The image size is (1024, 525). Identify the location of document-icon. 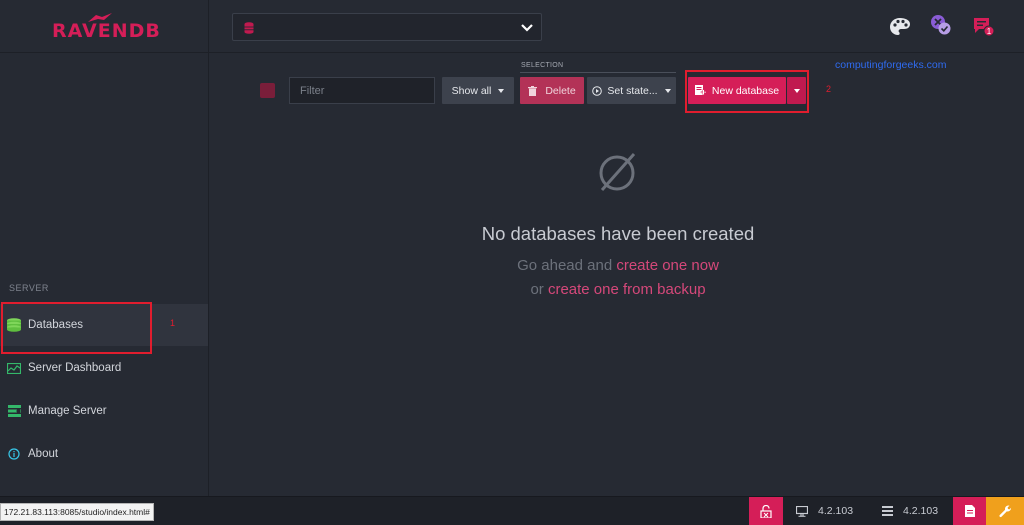
(970, 511).